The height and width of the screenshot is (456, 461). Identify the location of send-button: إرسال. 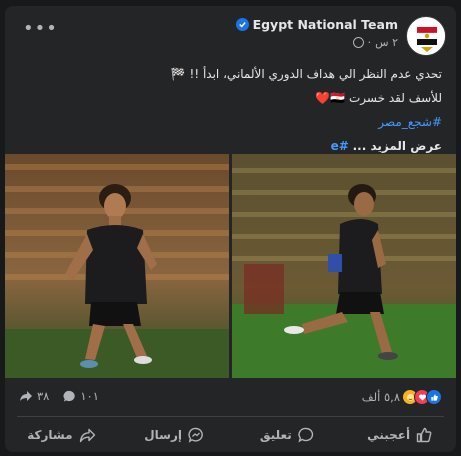
(174, 435).